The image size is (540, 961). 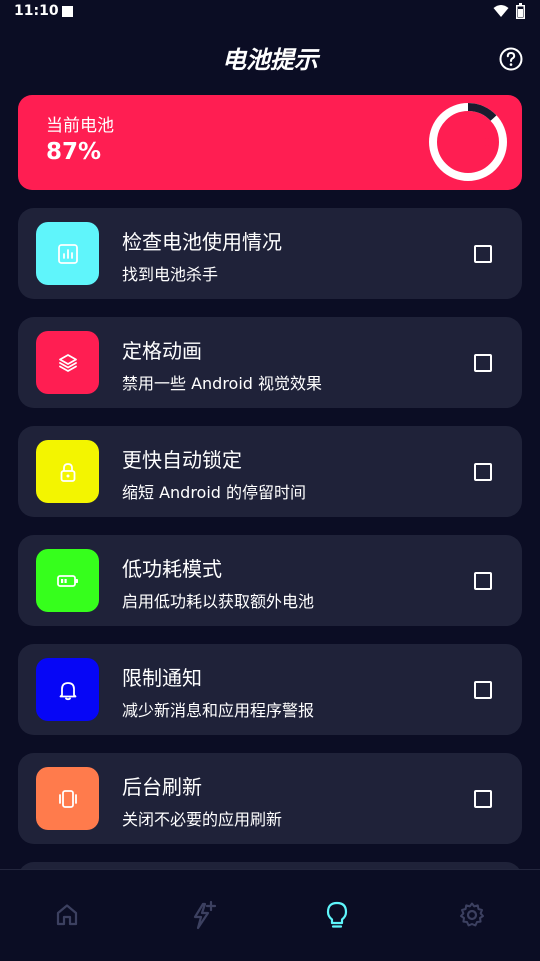 I want to click on tip-title: 低功耗模式, so click(x=172, y=569).